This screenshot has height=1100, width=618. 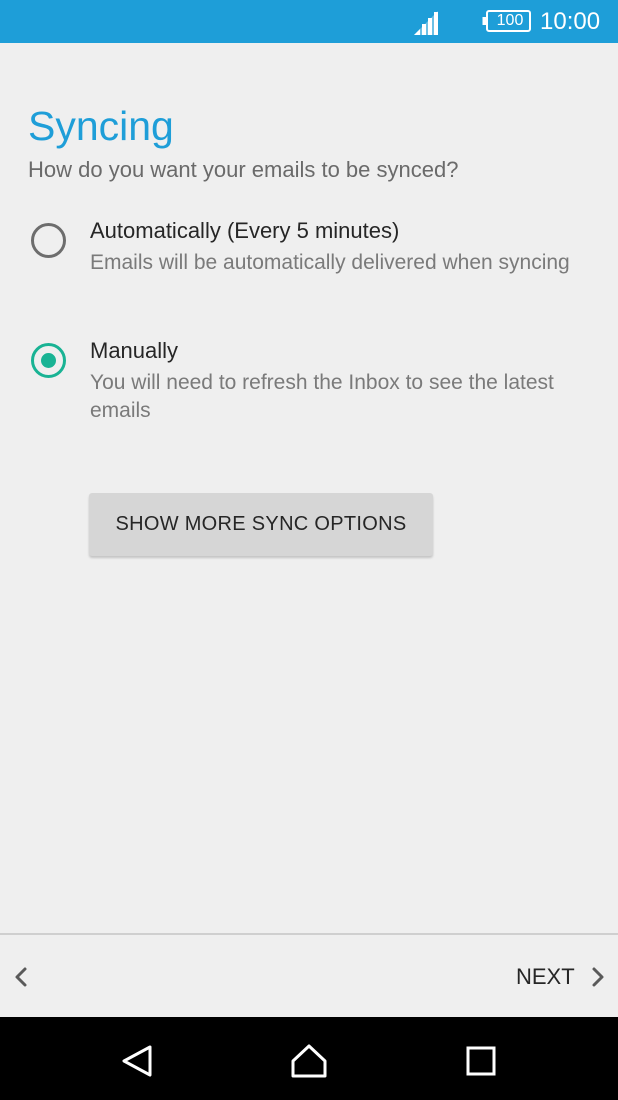 I want to click on back-button, so click(x=21, y=977).